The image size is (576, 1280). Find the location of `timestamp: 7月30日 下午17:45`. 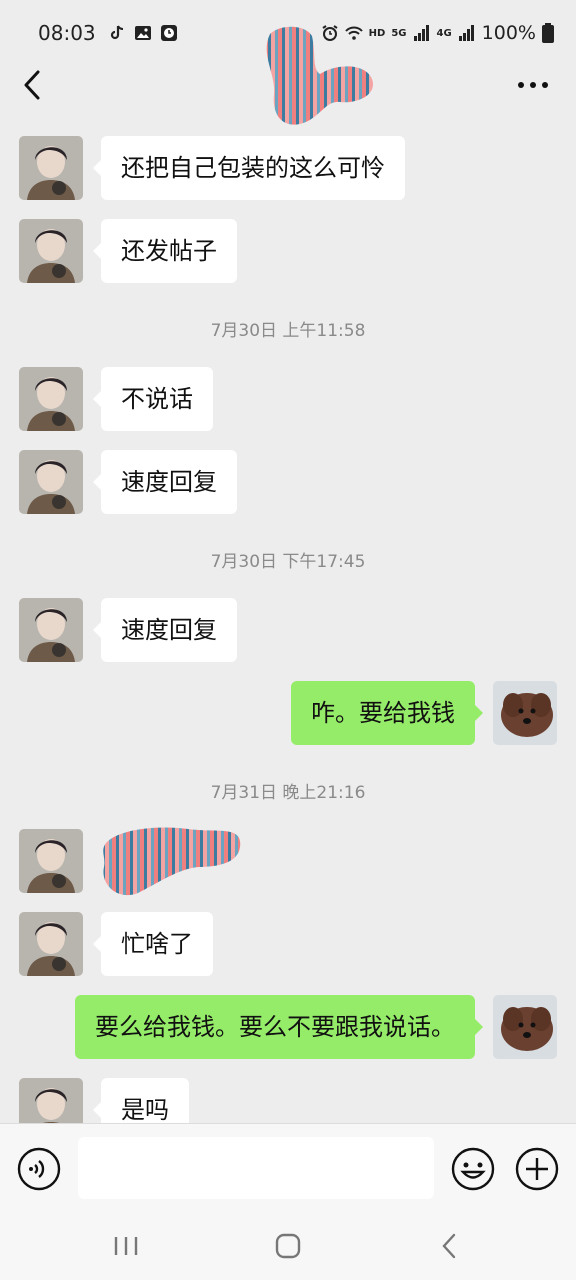

timestamp: 7月30日 下午17:45 is located at coordinates (288, 562).